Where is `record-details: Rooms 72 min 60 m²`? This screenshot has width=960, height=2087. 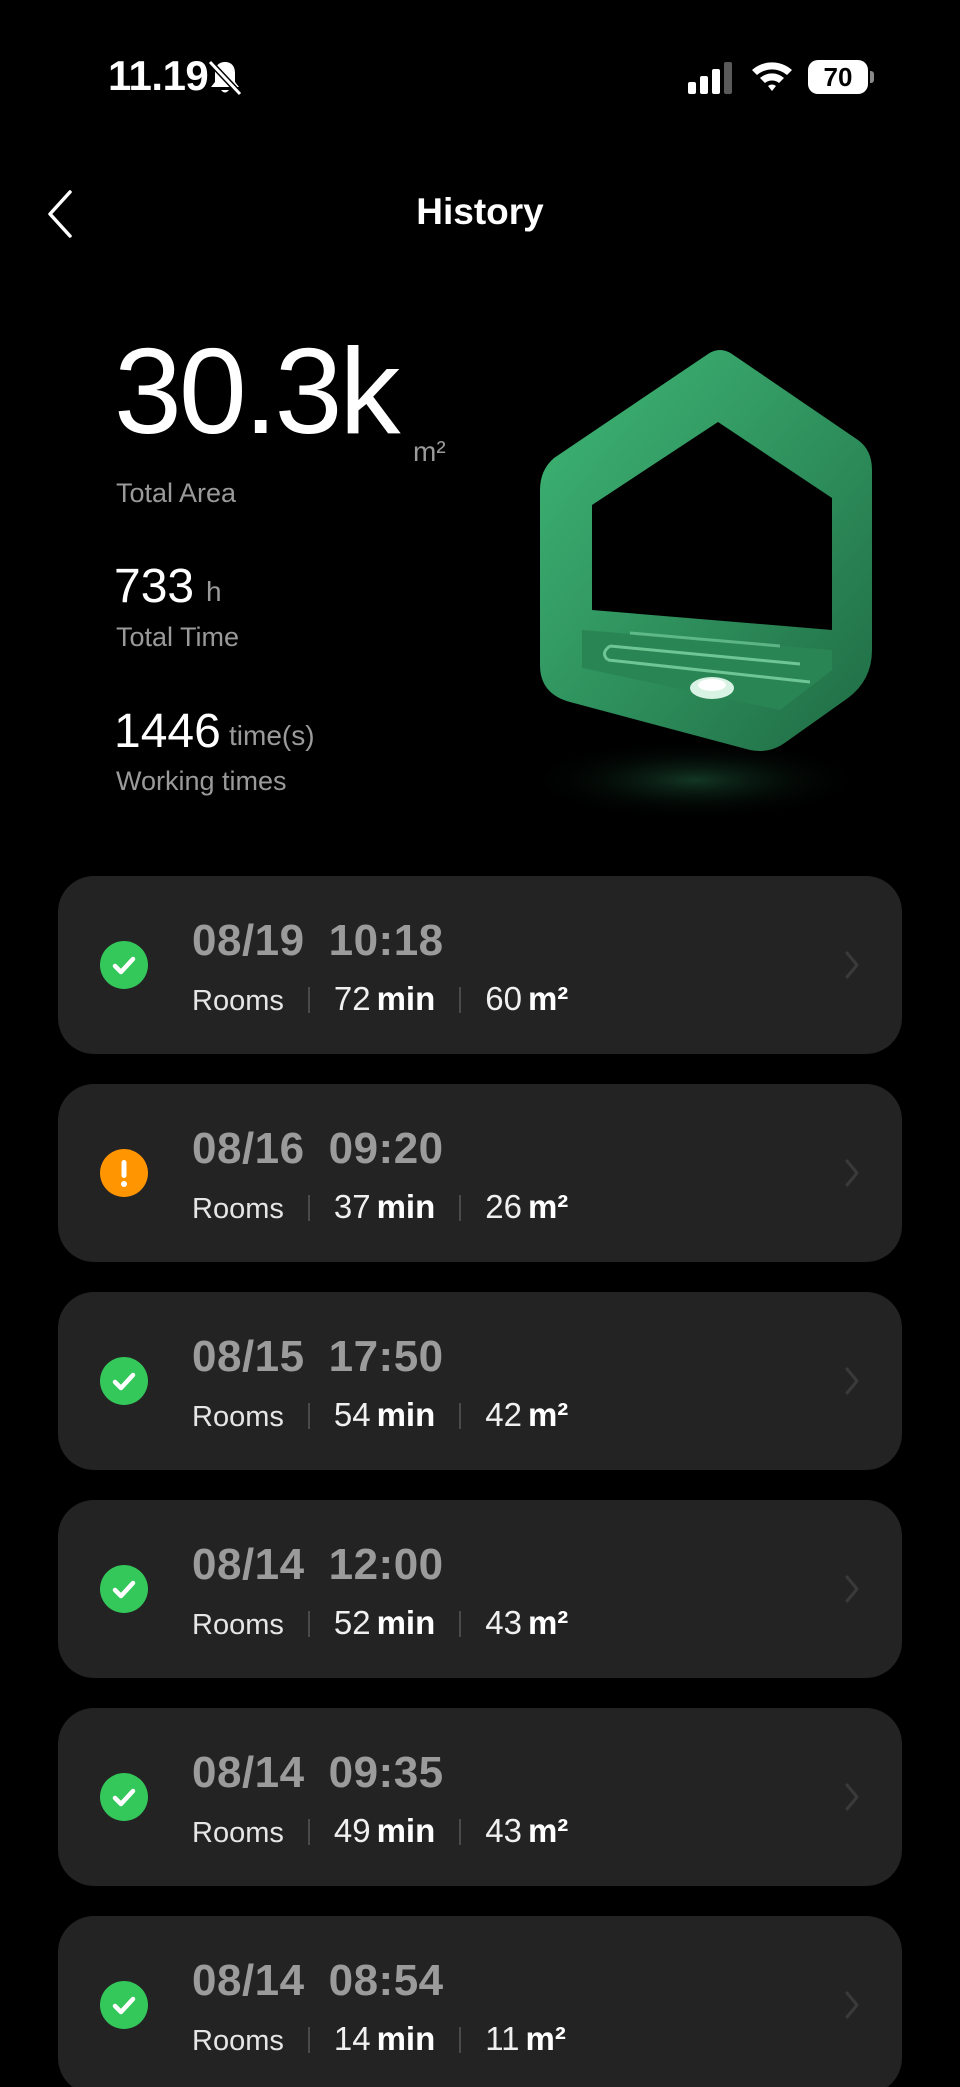
record-details: Rooms 72 min 60 m² is located at coordinates (380, 1000).